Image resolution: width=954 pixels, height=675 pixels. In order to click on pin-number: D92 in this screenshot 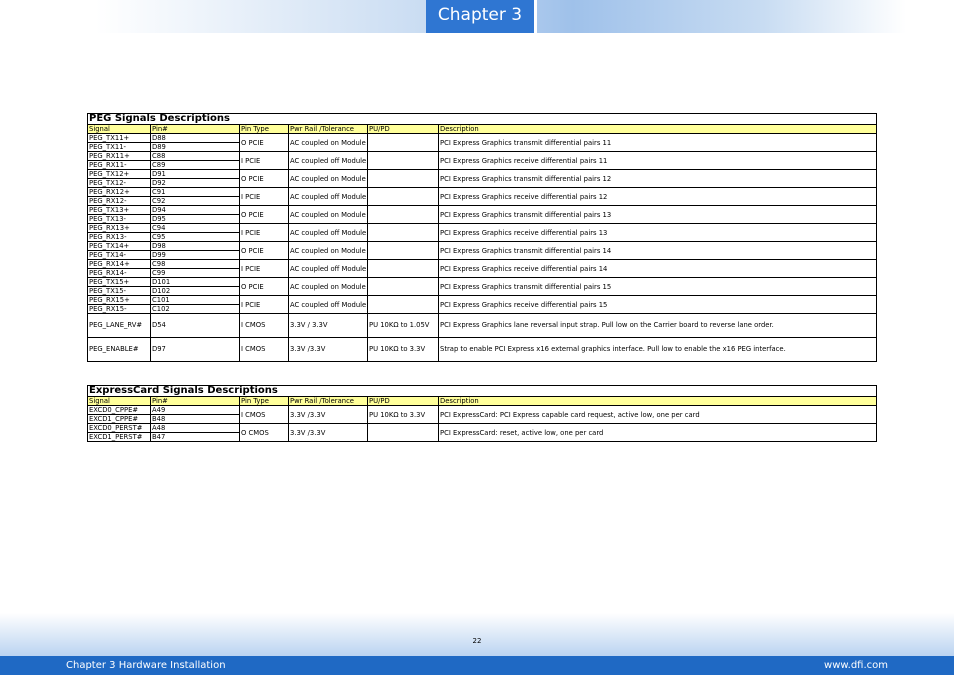, I will do `click(195, 183)`.